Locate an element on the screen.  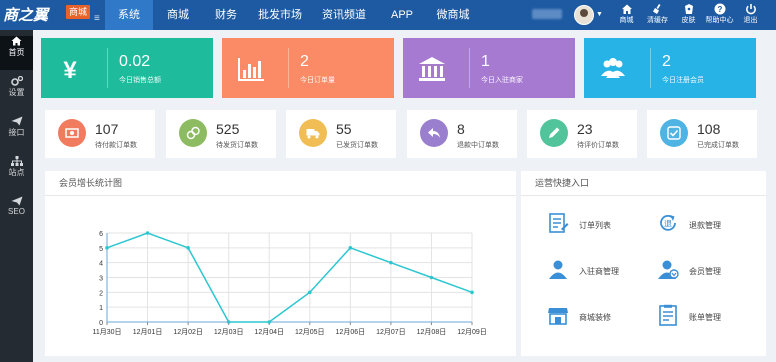
order-card-to-ship: 525 待发货订单数 is located at coordinates (221, 134).